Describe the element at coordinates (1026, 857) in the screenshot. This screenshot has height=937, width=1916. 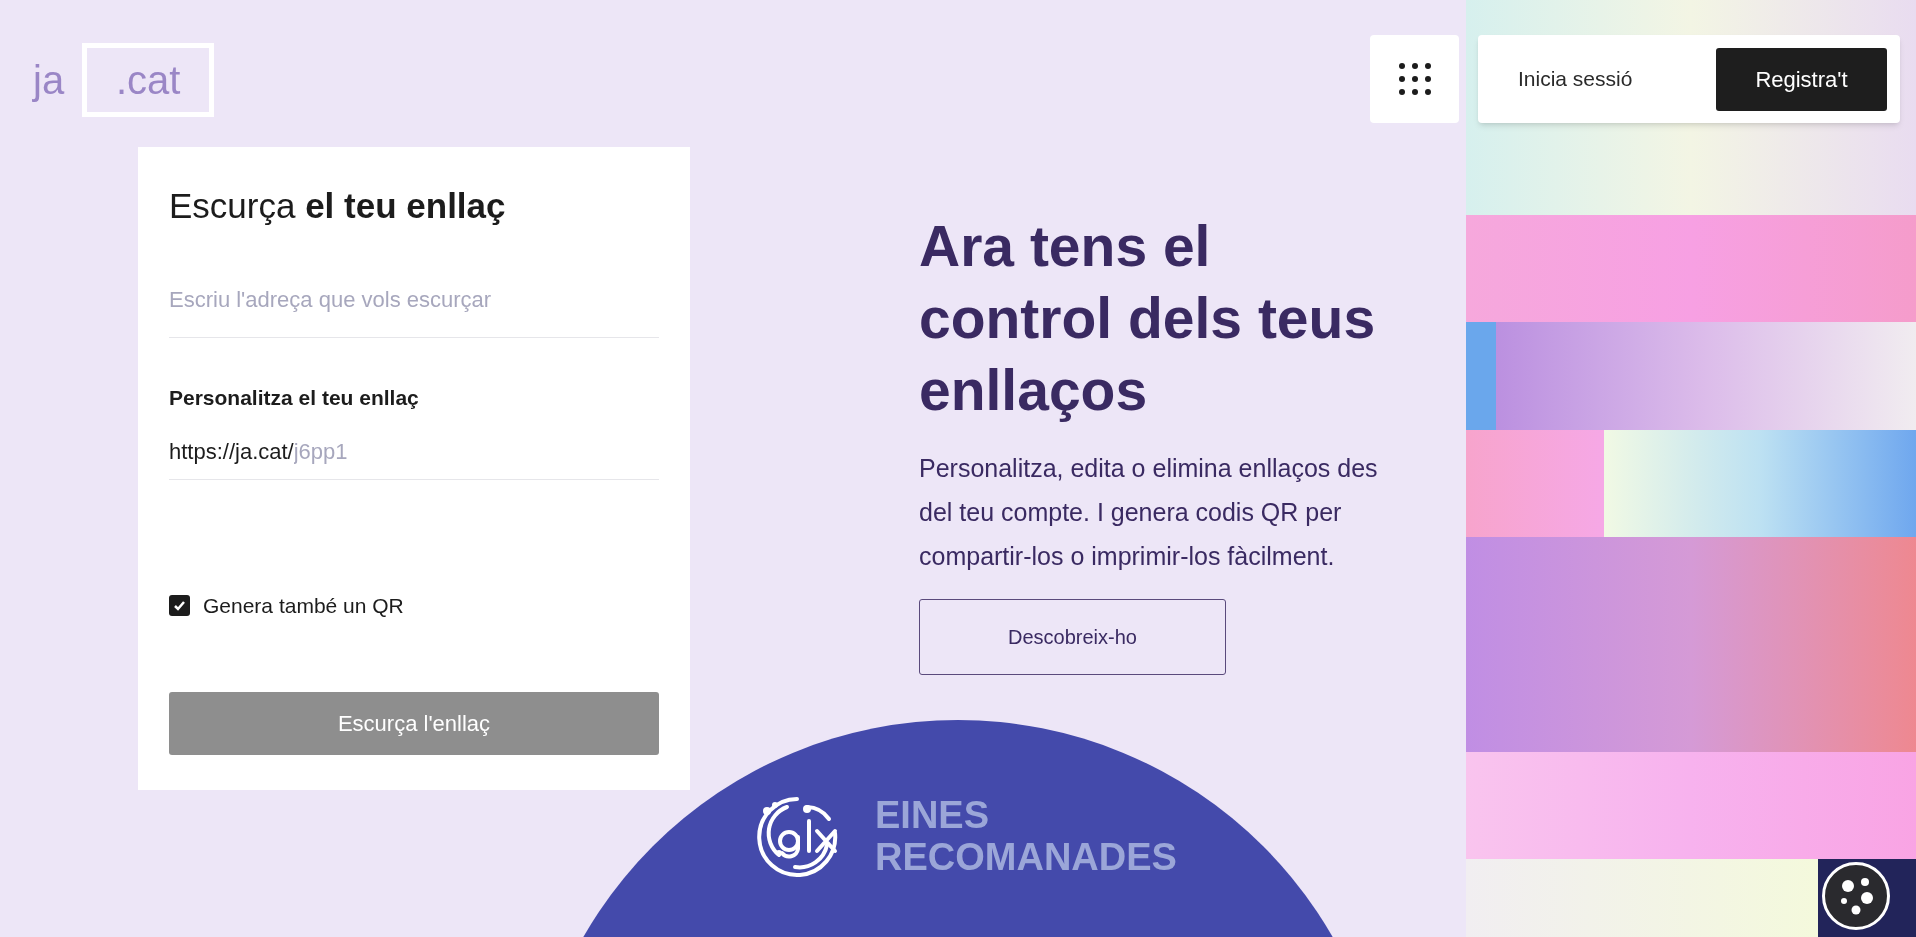
I see `promo-text: RECOMANADES` at that location.